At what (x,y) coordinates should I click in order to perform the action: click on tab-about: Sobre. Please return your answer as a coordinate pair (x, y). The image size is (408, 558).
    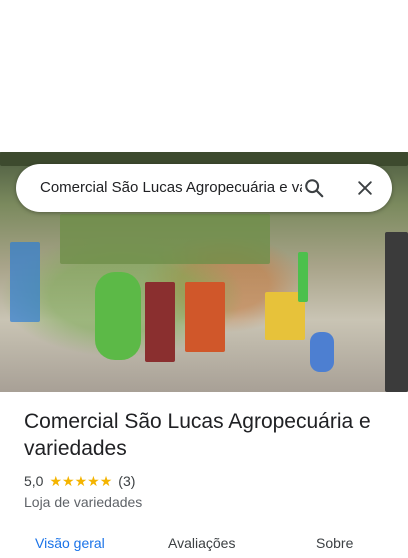
    Looking at the image, I should click on (334, 543).